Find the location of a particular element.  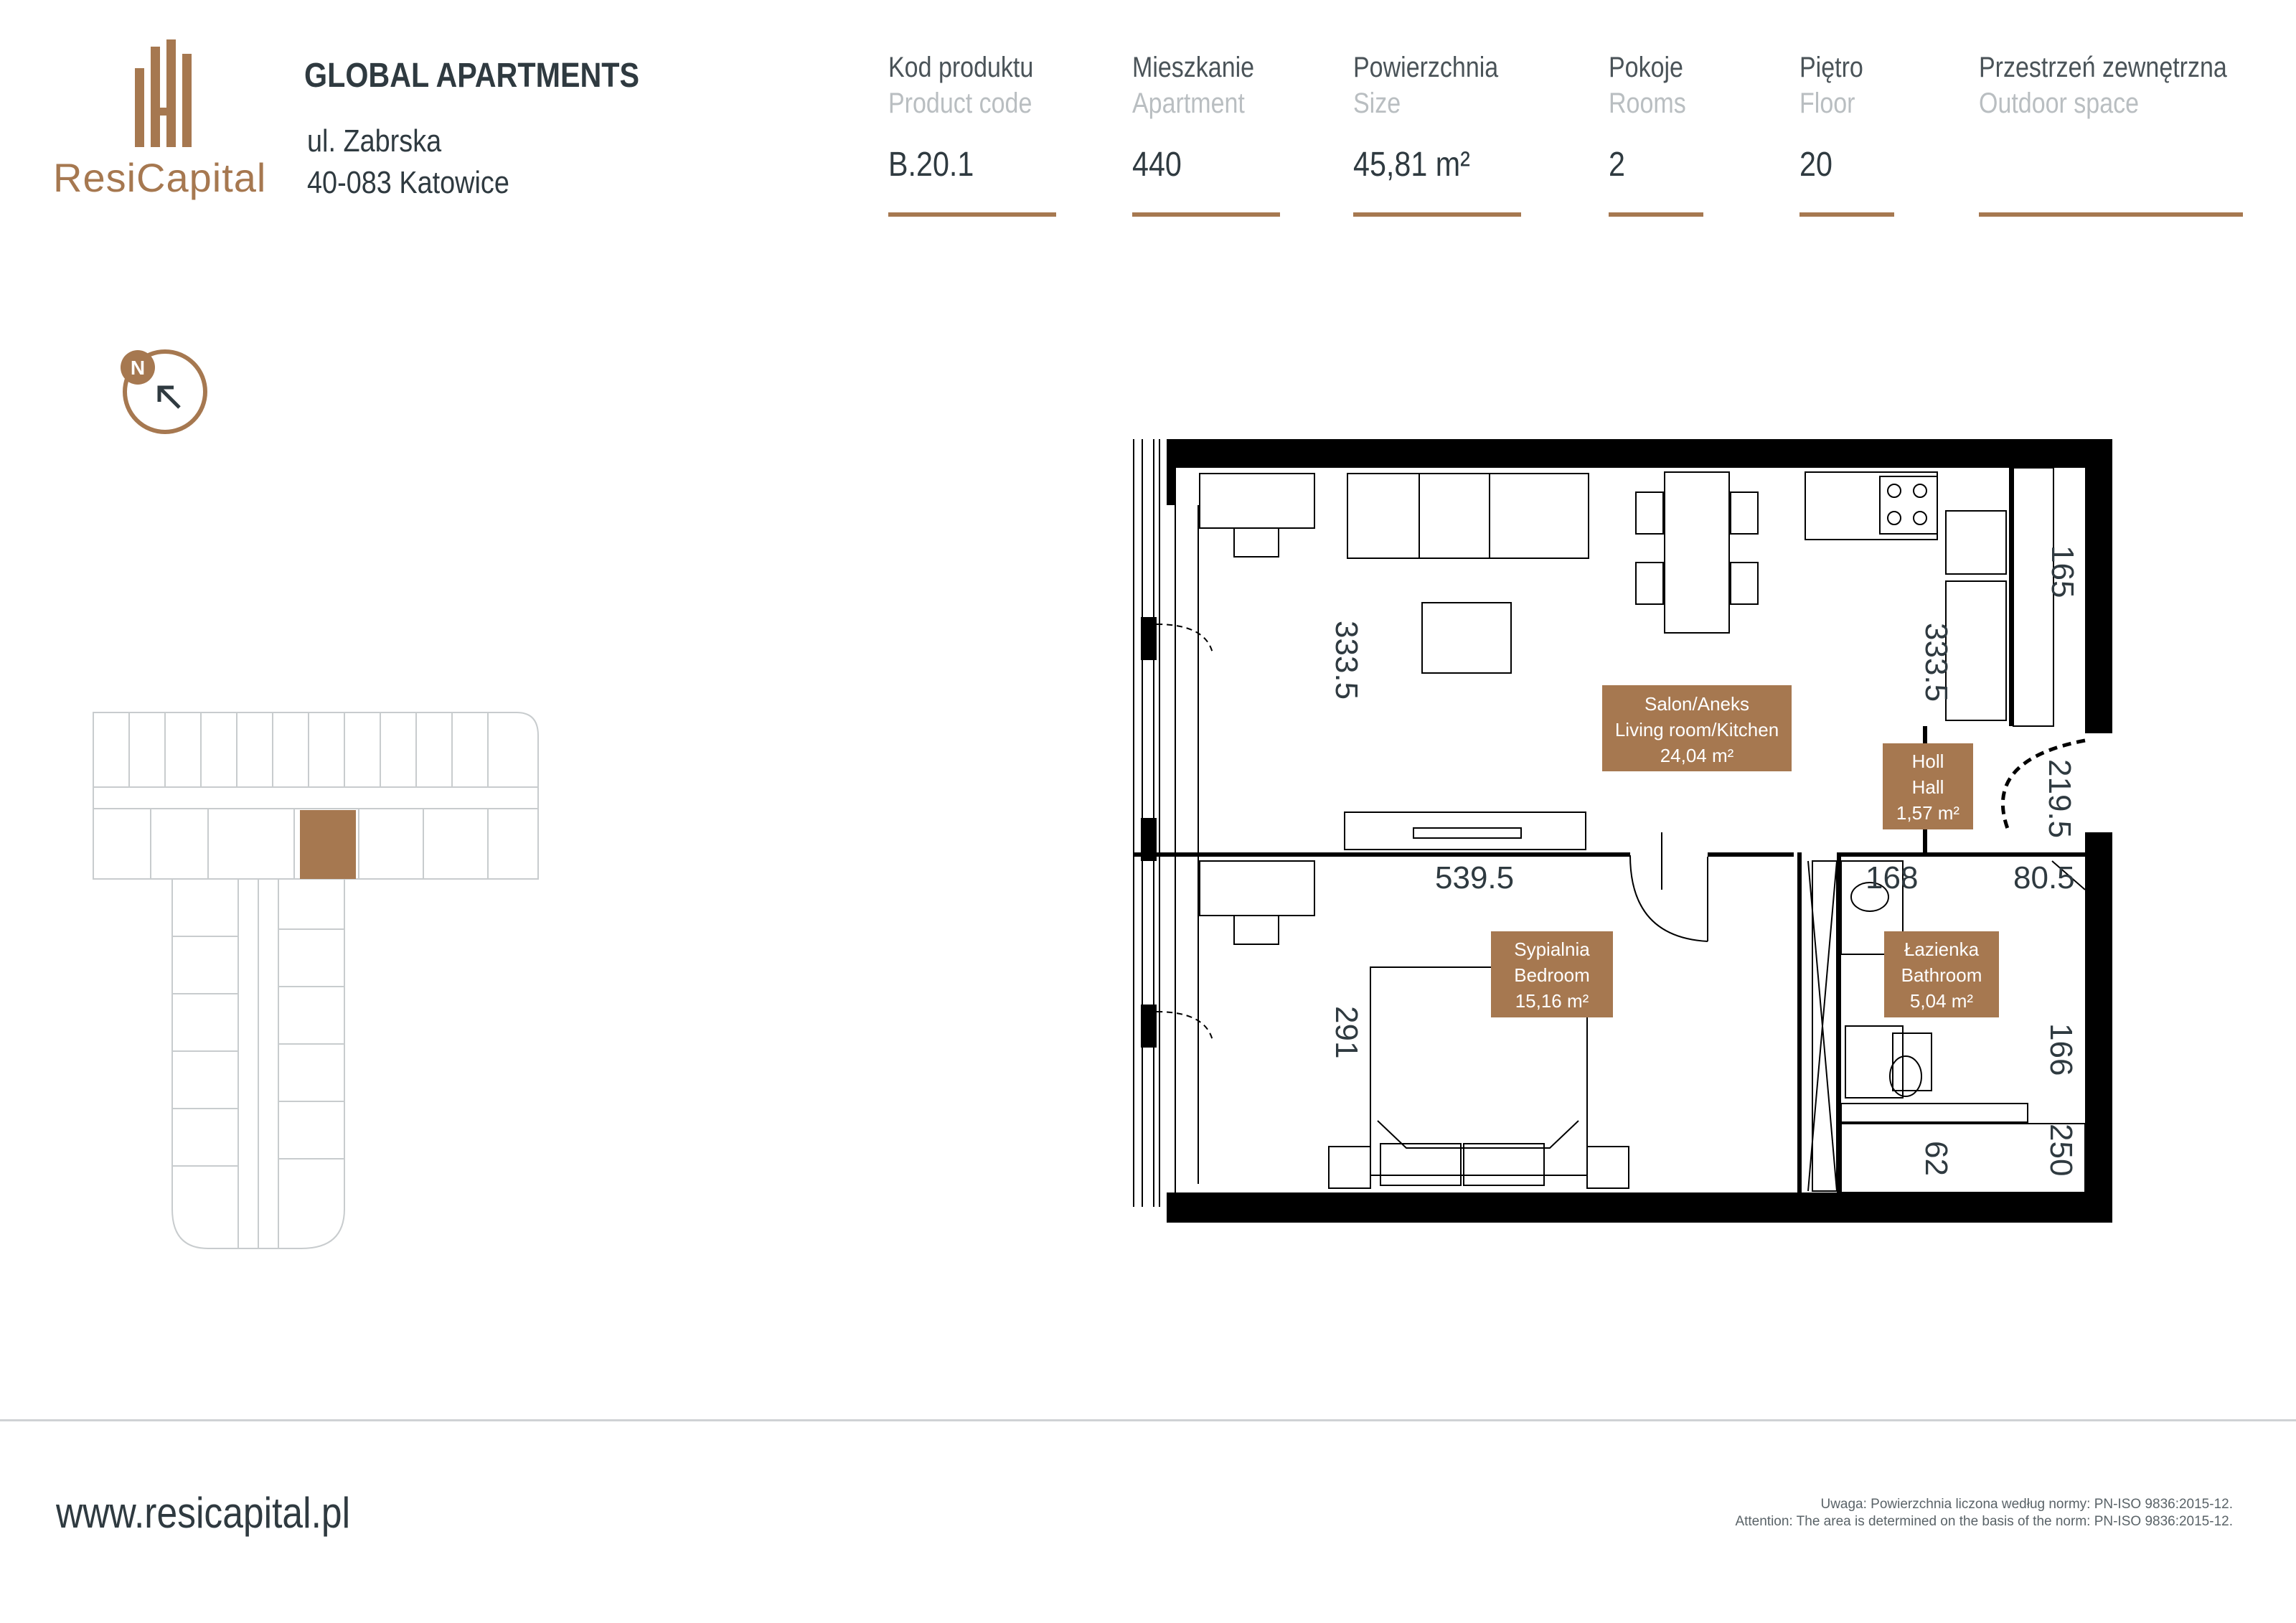

spec-label-pl: Kod produktu is located at coordinates (961, 68).